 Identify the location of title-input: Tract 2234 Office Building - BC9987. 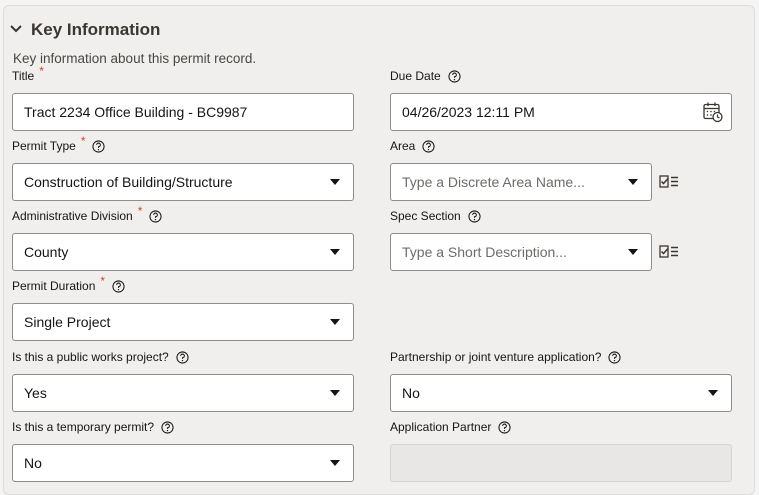
(183, 112).